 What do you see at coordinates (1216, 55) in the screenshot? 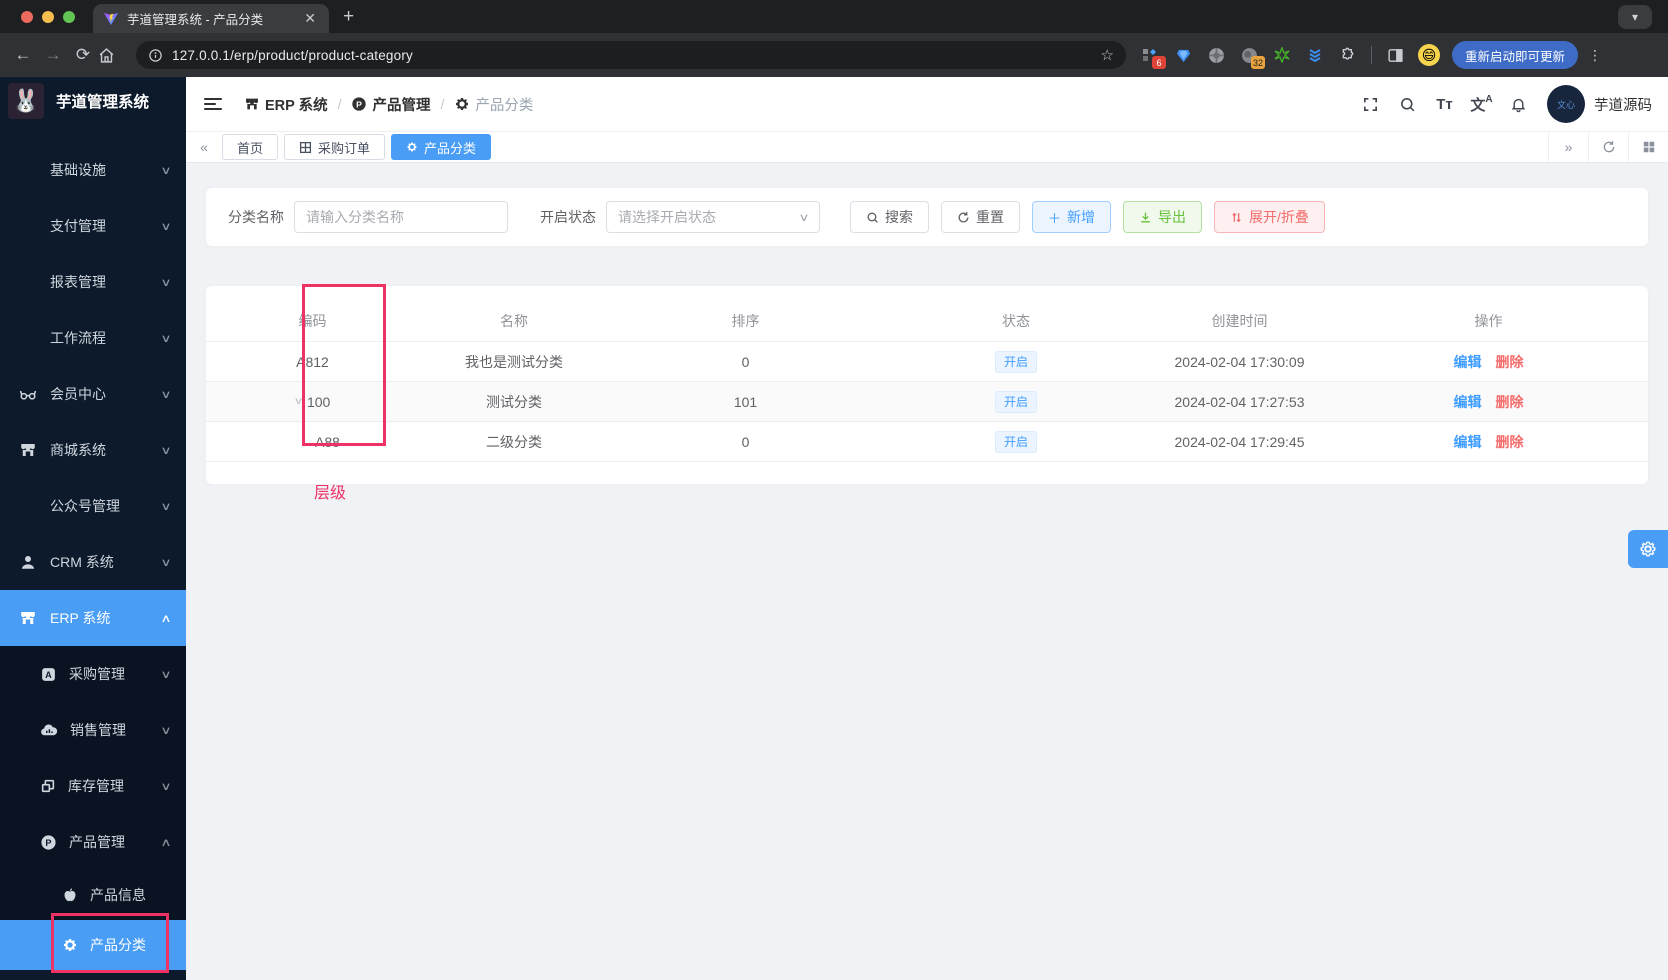
I see `extension-wheel-icon` at bounding box center [1216, 55].